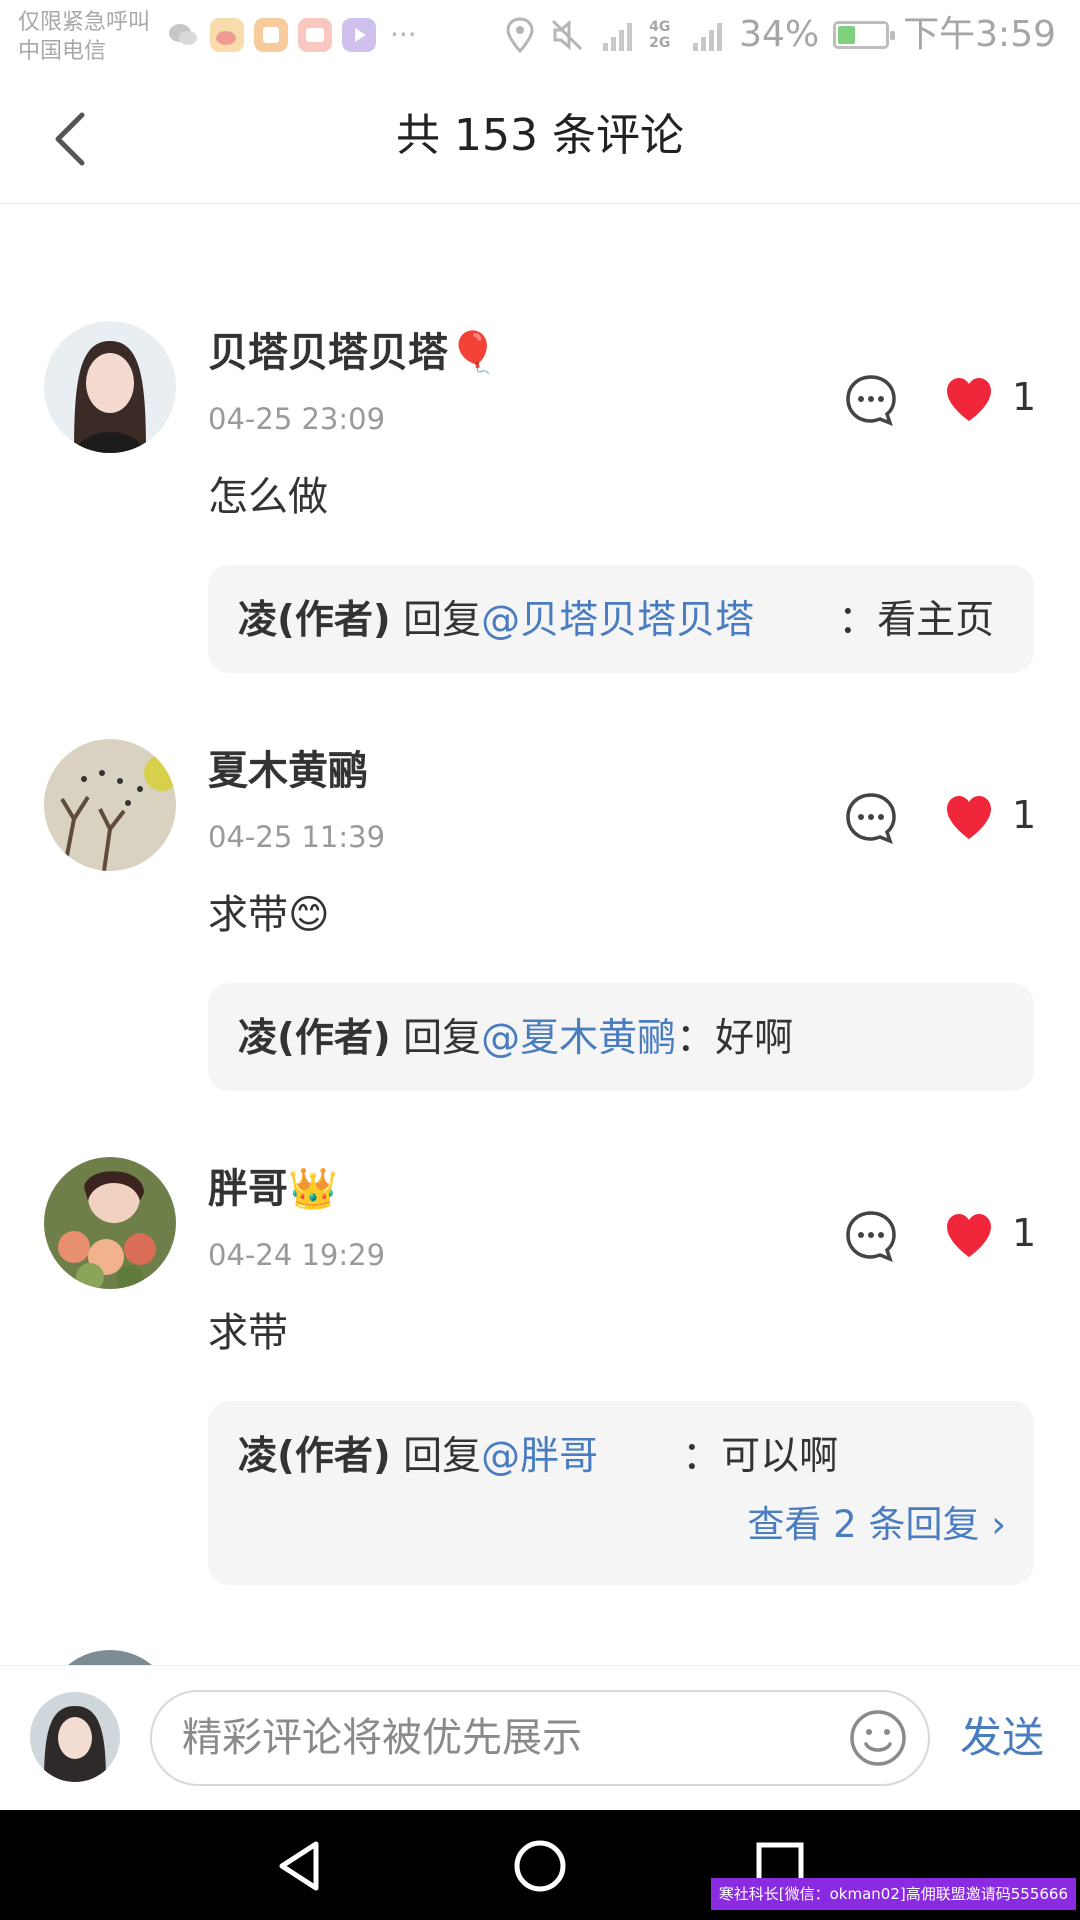 This screenshot has height=1920, width=1080. What do you see at coordinates (893, 1894) in the screenshot?
I see `watermark: 寒社科长[微信：okman02]高佣联盟邀请码555666` at bounding box center [893, 1894].